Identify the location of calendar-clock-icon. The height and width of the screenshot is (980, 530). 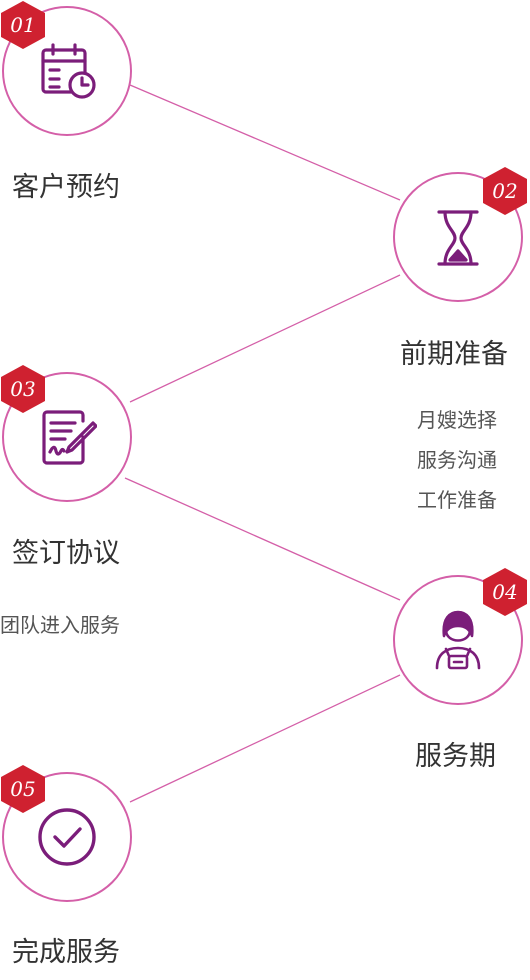
(68, 71).